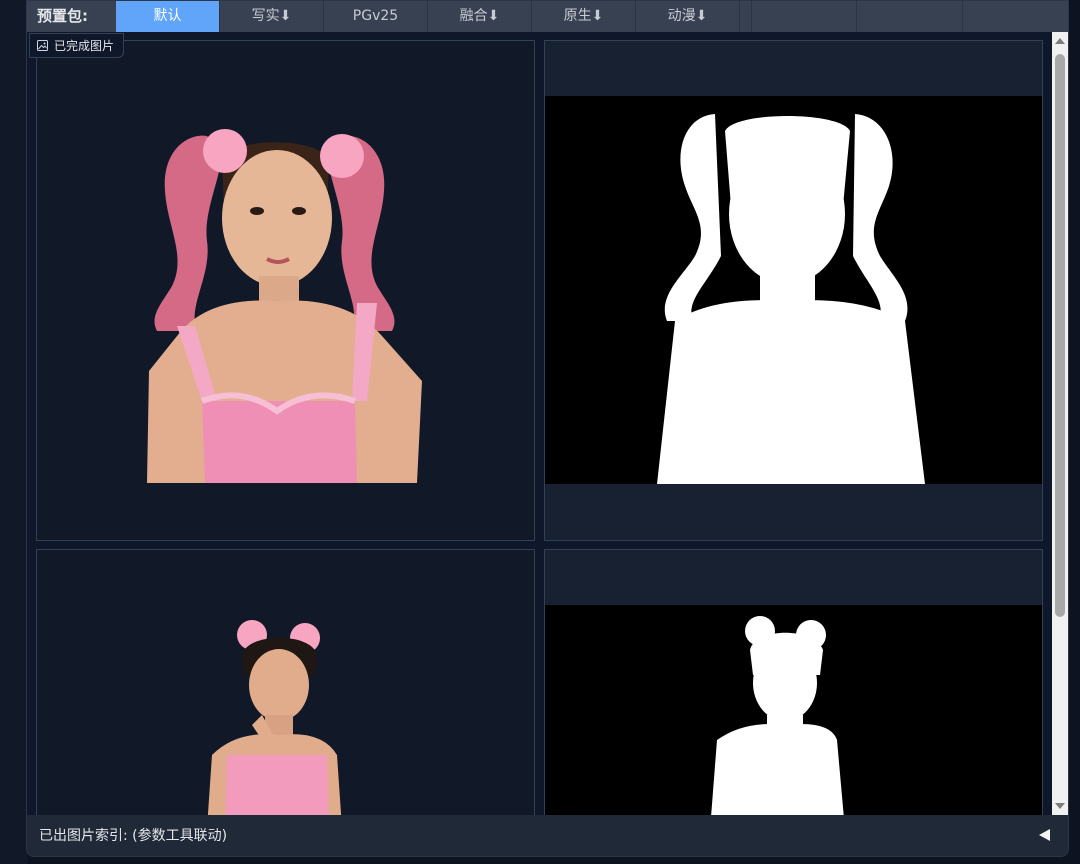  Describe the element at coordinates (688, 16) in the screenshot. I see `tab-anime: 动漫⬇` at that location.